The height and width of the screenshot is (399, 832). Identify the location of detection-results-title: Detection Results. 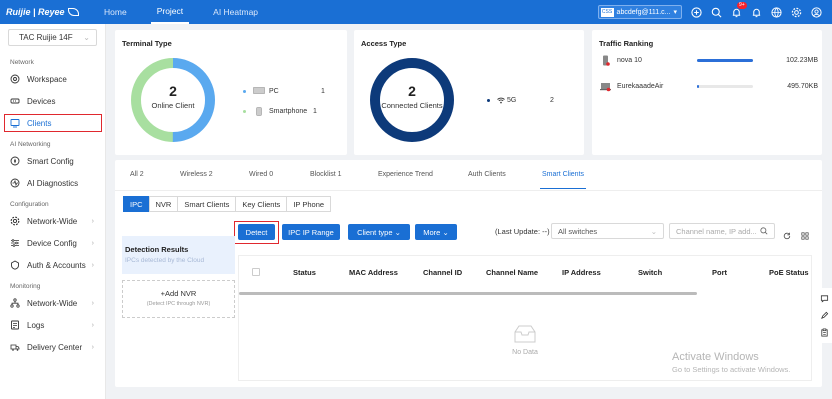
(157, 249).